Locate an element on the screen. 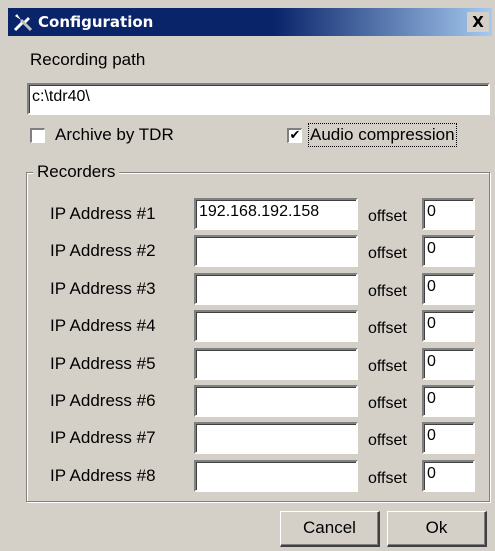 This screenshot has width=495, height=551. ip-address-label: IP Address #6 is located at coordinates (103, 400).